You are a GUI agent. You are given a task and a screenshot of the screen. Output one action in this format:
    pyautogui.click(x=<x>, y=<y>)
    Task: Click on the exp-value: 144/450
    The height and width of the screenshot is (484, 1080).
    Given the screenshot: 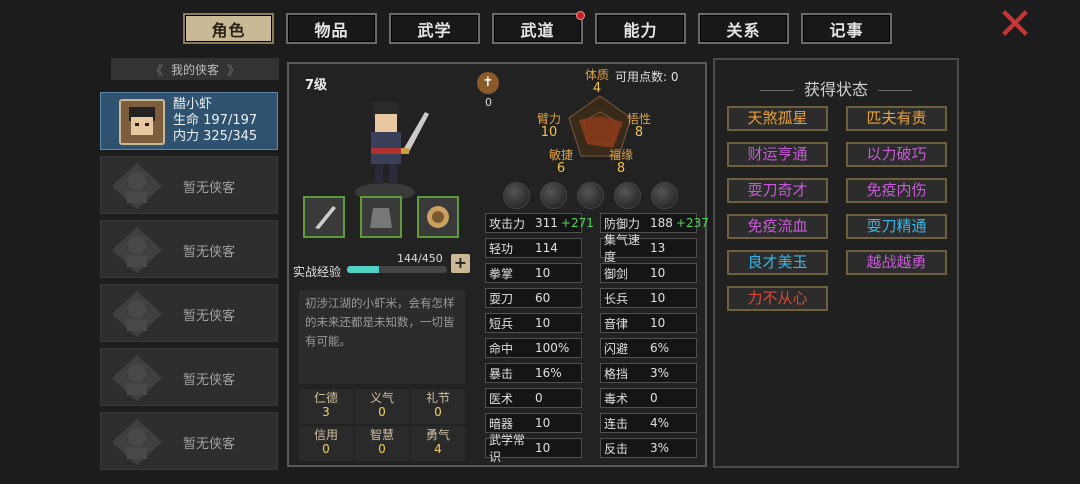 What is the action you would take?
    pyautogui.click(x=420, y=258)
    